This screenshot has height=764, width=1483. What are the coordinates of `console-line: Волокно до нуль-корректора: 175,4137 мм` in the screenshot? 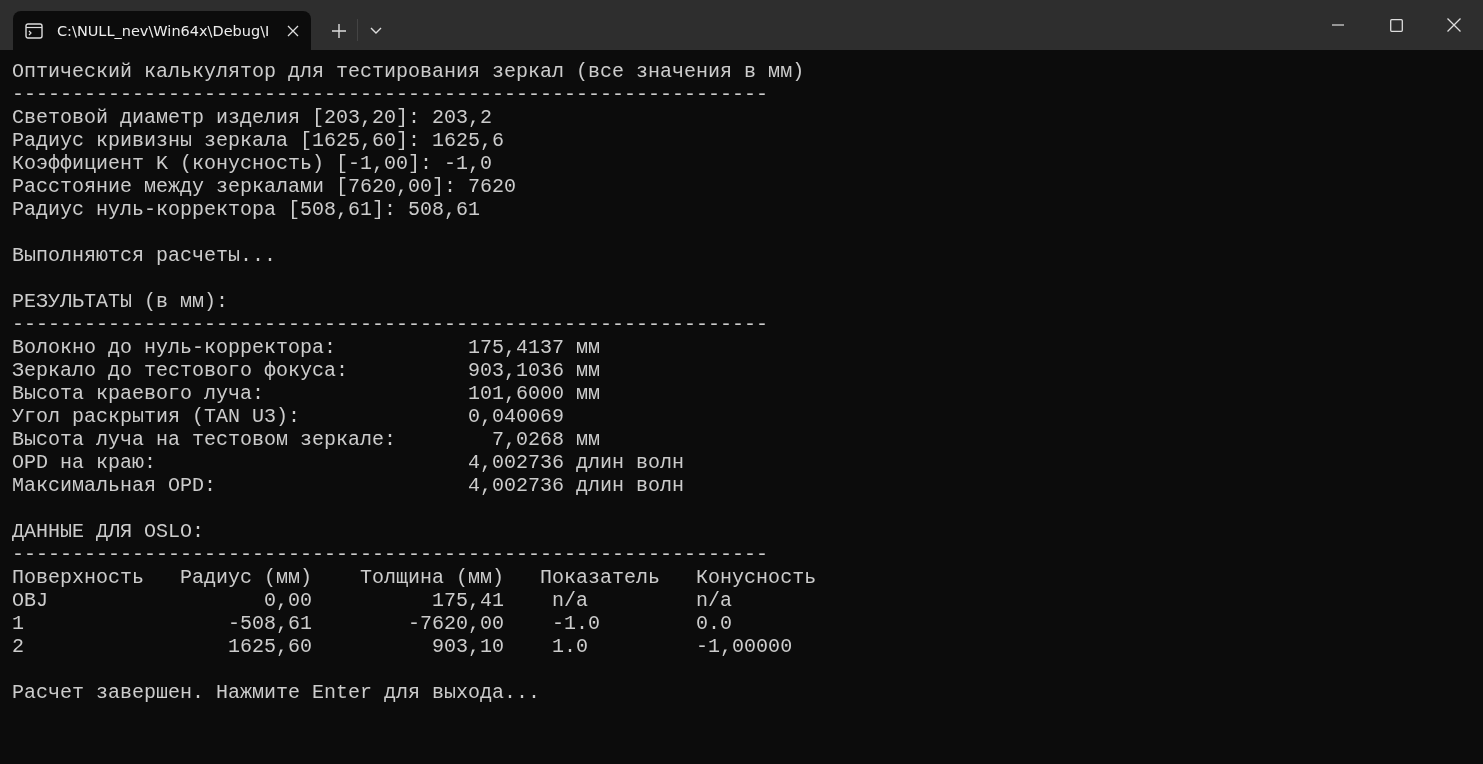 It's located at (306, 347).